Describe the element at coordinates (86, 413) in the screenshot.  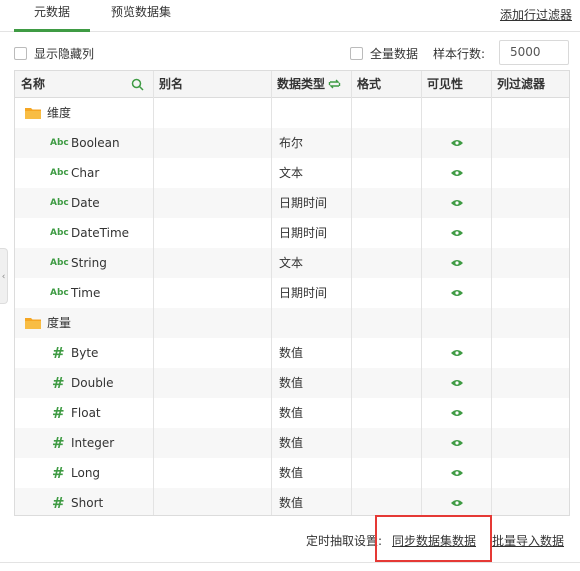
I see `field-name: Float` at that location.